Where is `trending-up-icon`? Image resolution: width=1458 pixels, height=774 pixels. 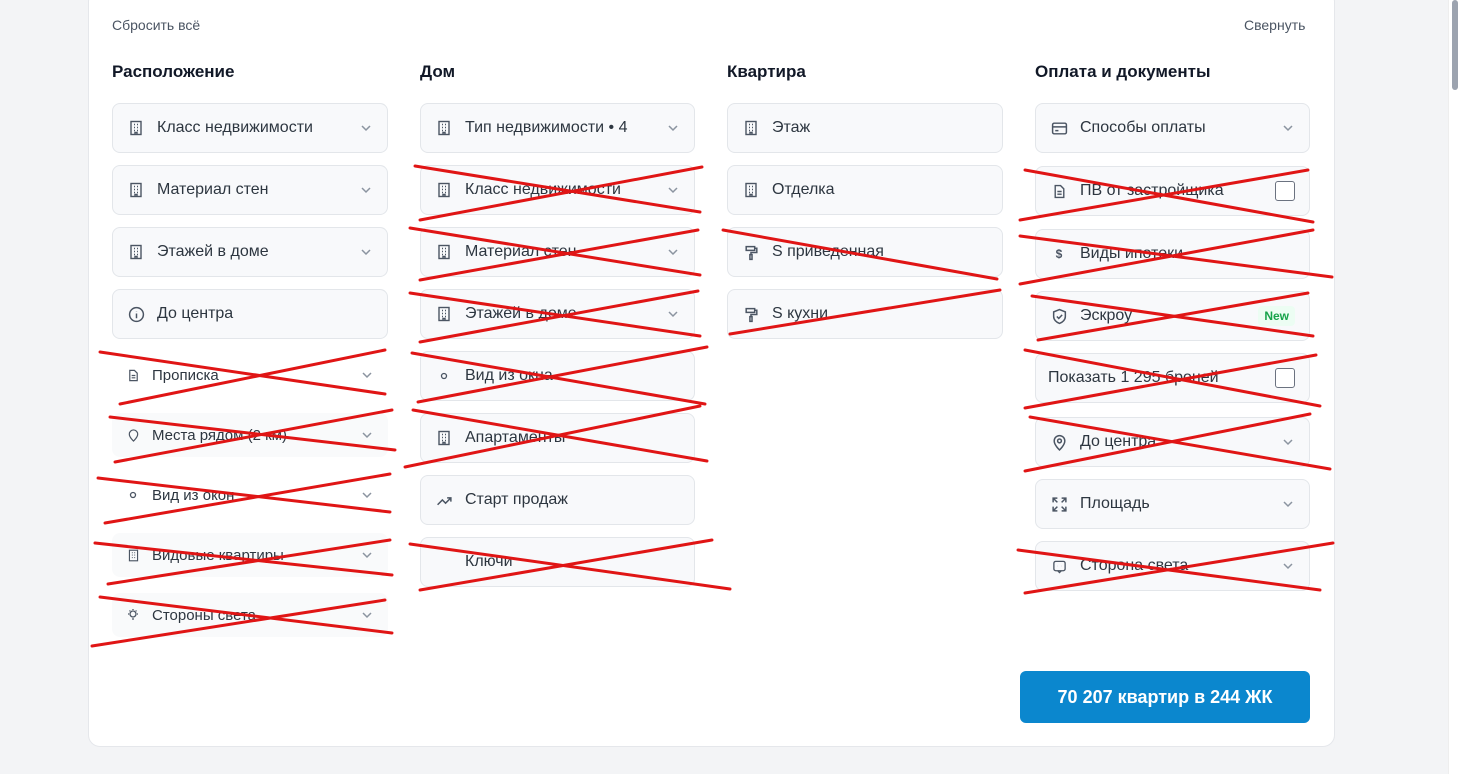
trending-up-icon is located at coordinates (444, 500).